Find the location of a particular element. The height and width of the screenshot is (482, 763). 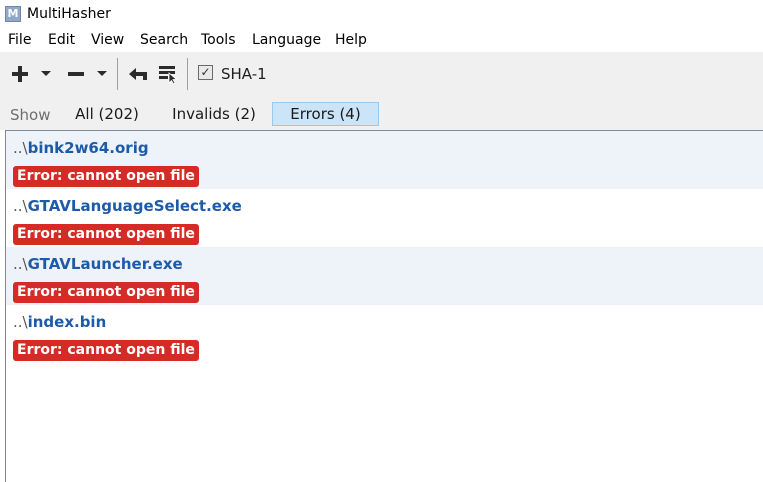

remove-dropdown-button is located at coordinates (102, 74).